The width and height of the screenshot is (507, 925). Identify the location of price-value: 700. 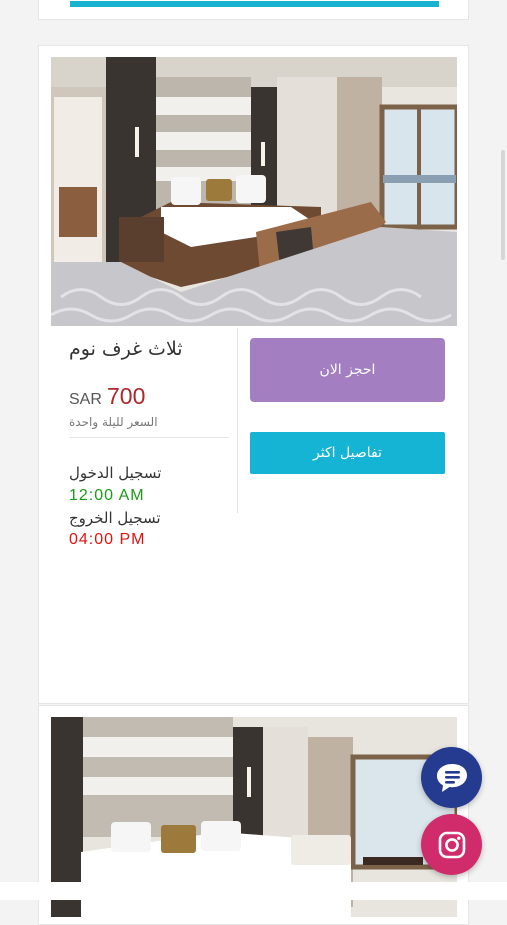
(126, 396).